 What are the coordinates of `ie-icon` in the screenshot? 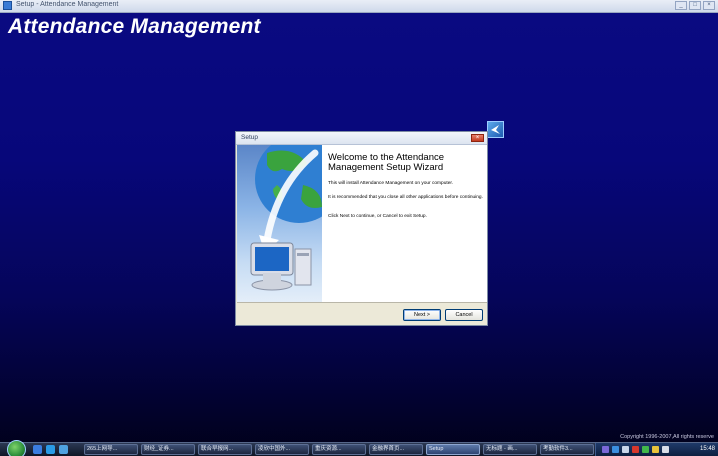 It's located at (50, 449).